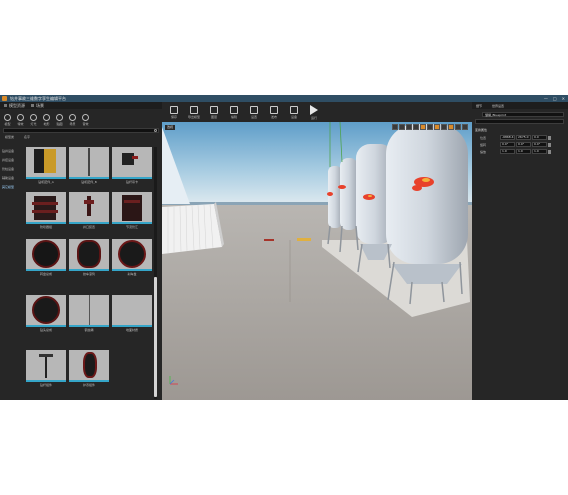 This screenshot has height=495, width=568. I want to click on asset-thumbnail: 地面材质, so click(132, 314).